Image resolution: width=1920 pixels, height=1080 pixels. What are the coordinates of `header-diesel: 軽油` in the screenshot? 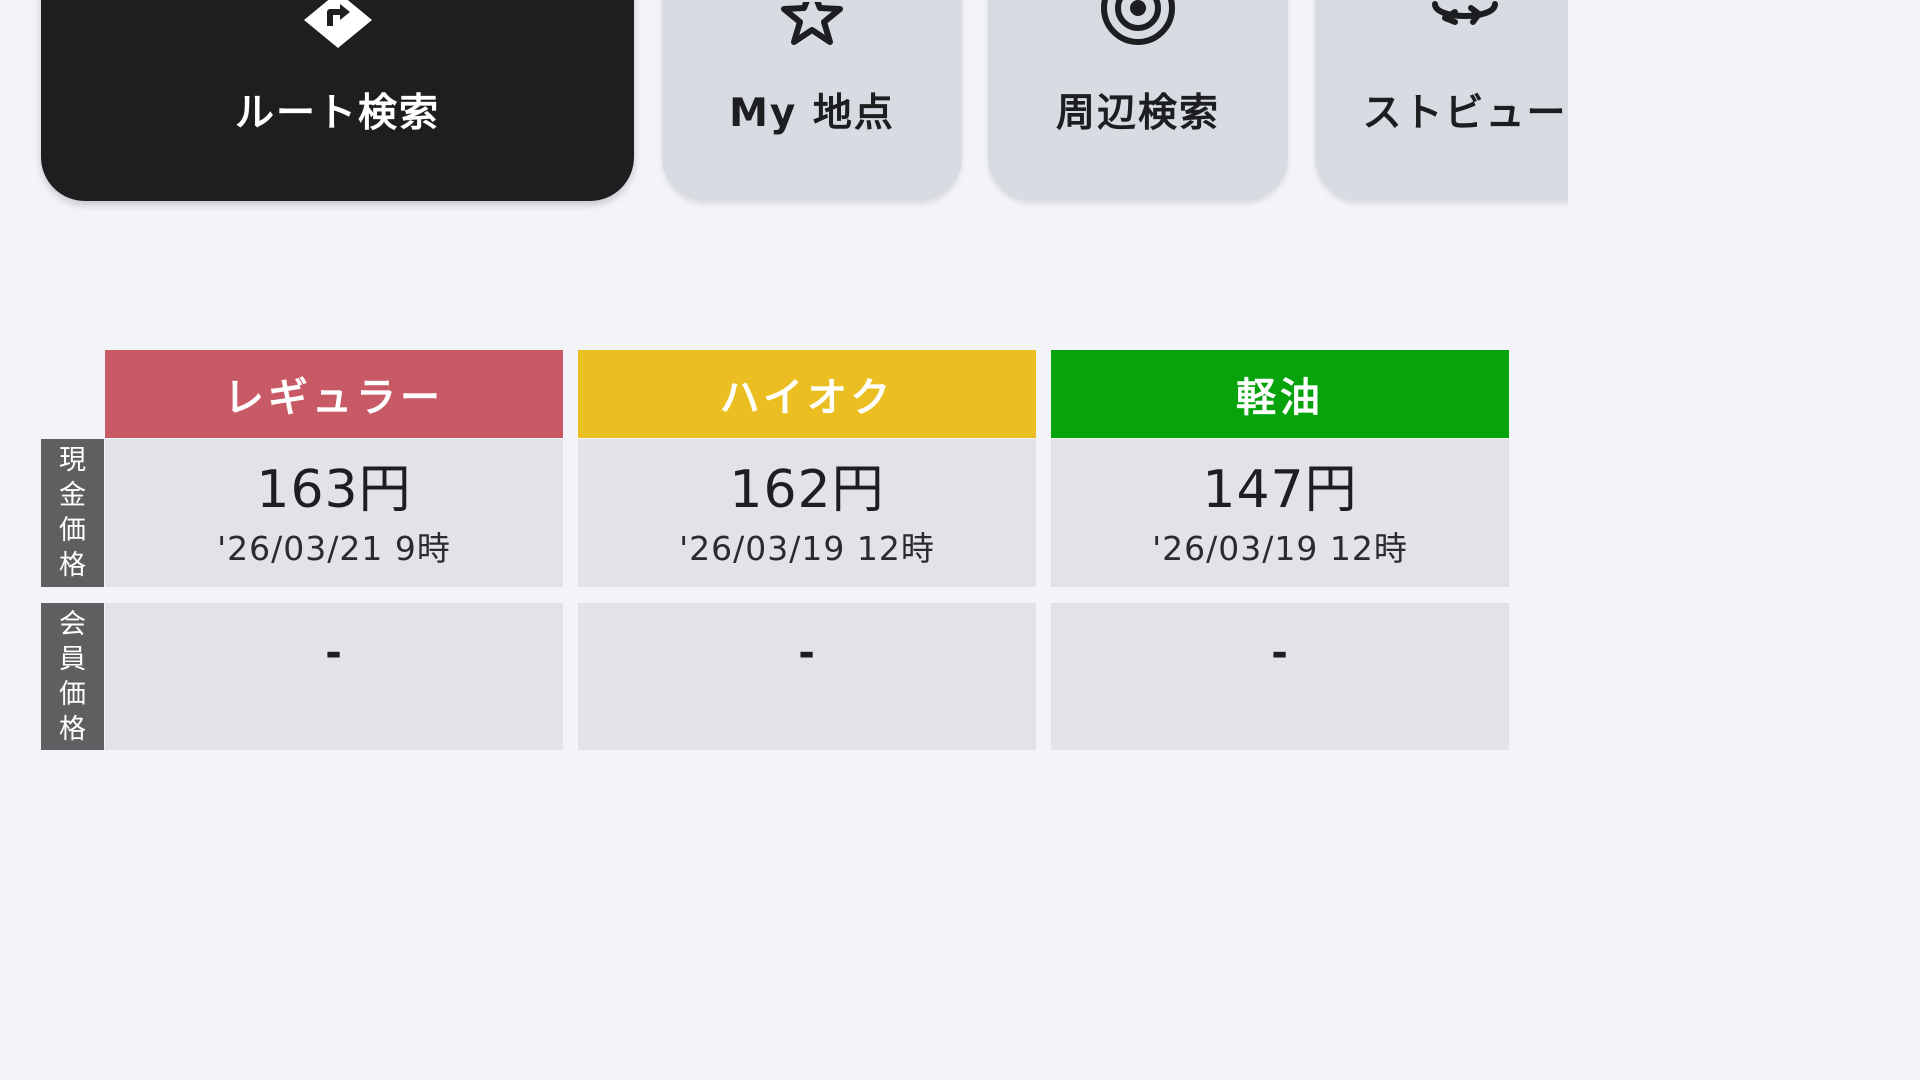 It's located at (1280, 394).